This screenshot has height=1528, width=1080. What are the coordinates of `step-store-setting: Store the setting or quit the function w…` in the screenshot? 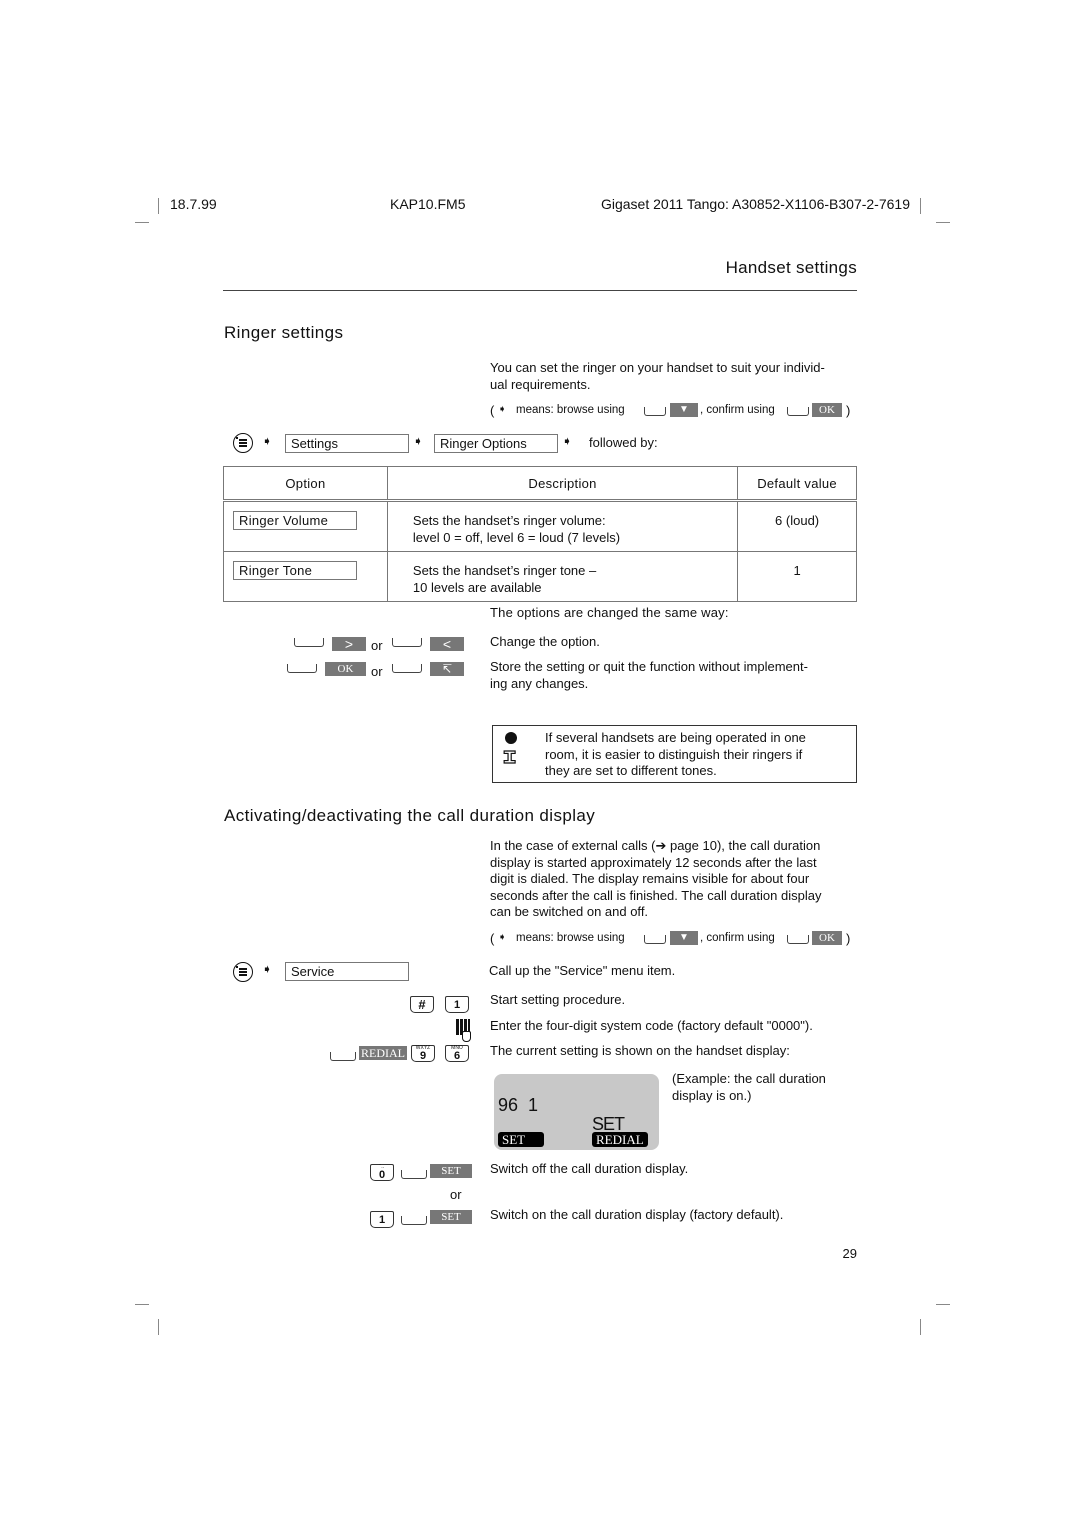 It's located at (649, 675).